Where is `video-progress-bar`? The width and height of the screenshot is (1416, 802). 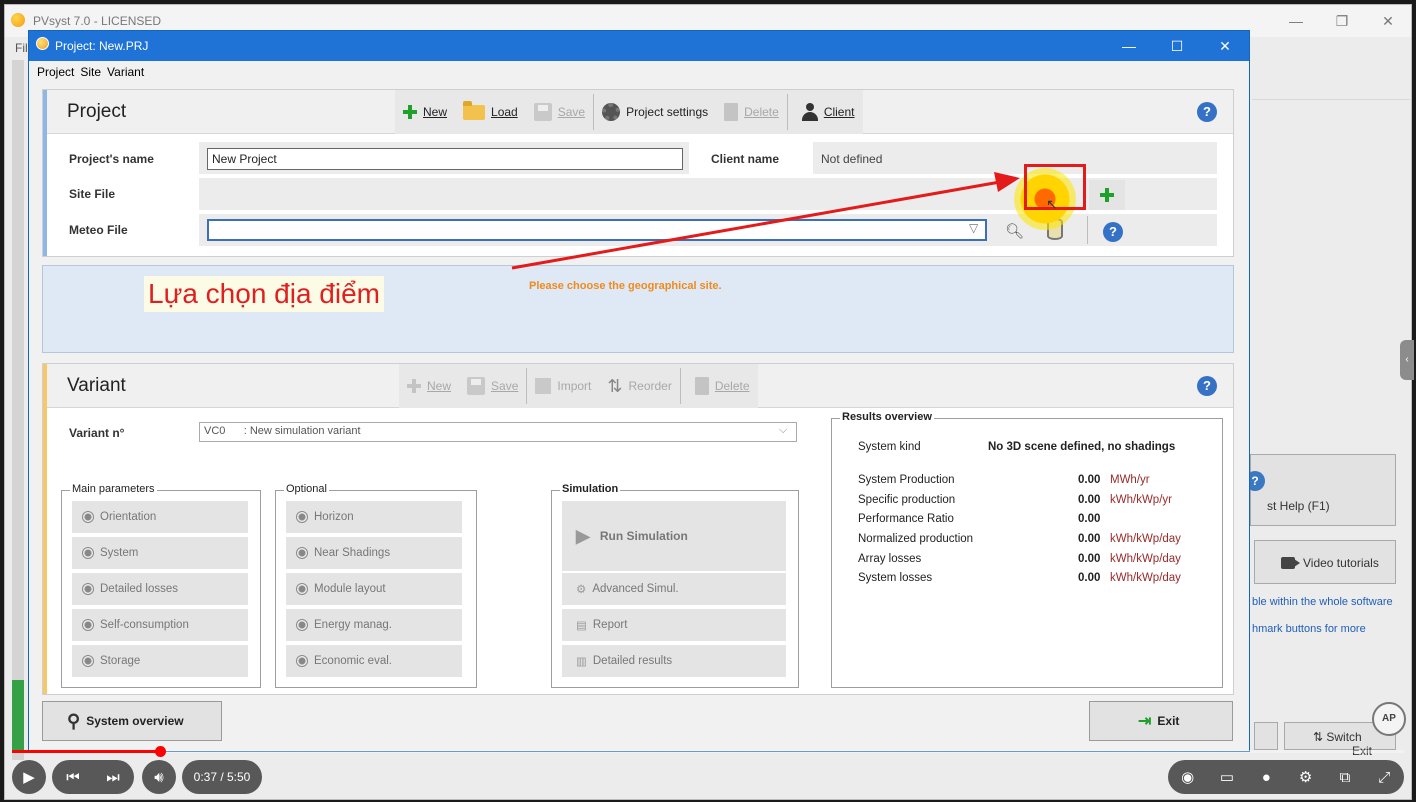 video-progress-bar is located at coordinates (708, 751).